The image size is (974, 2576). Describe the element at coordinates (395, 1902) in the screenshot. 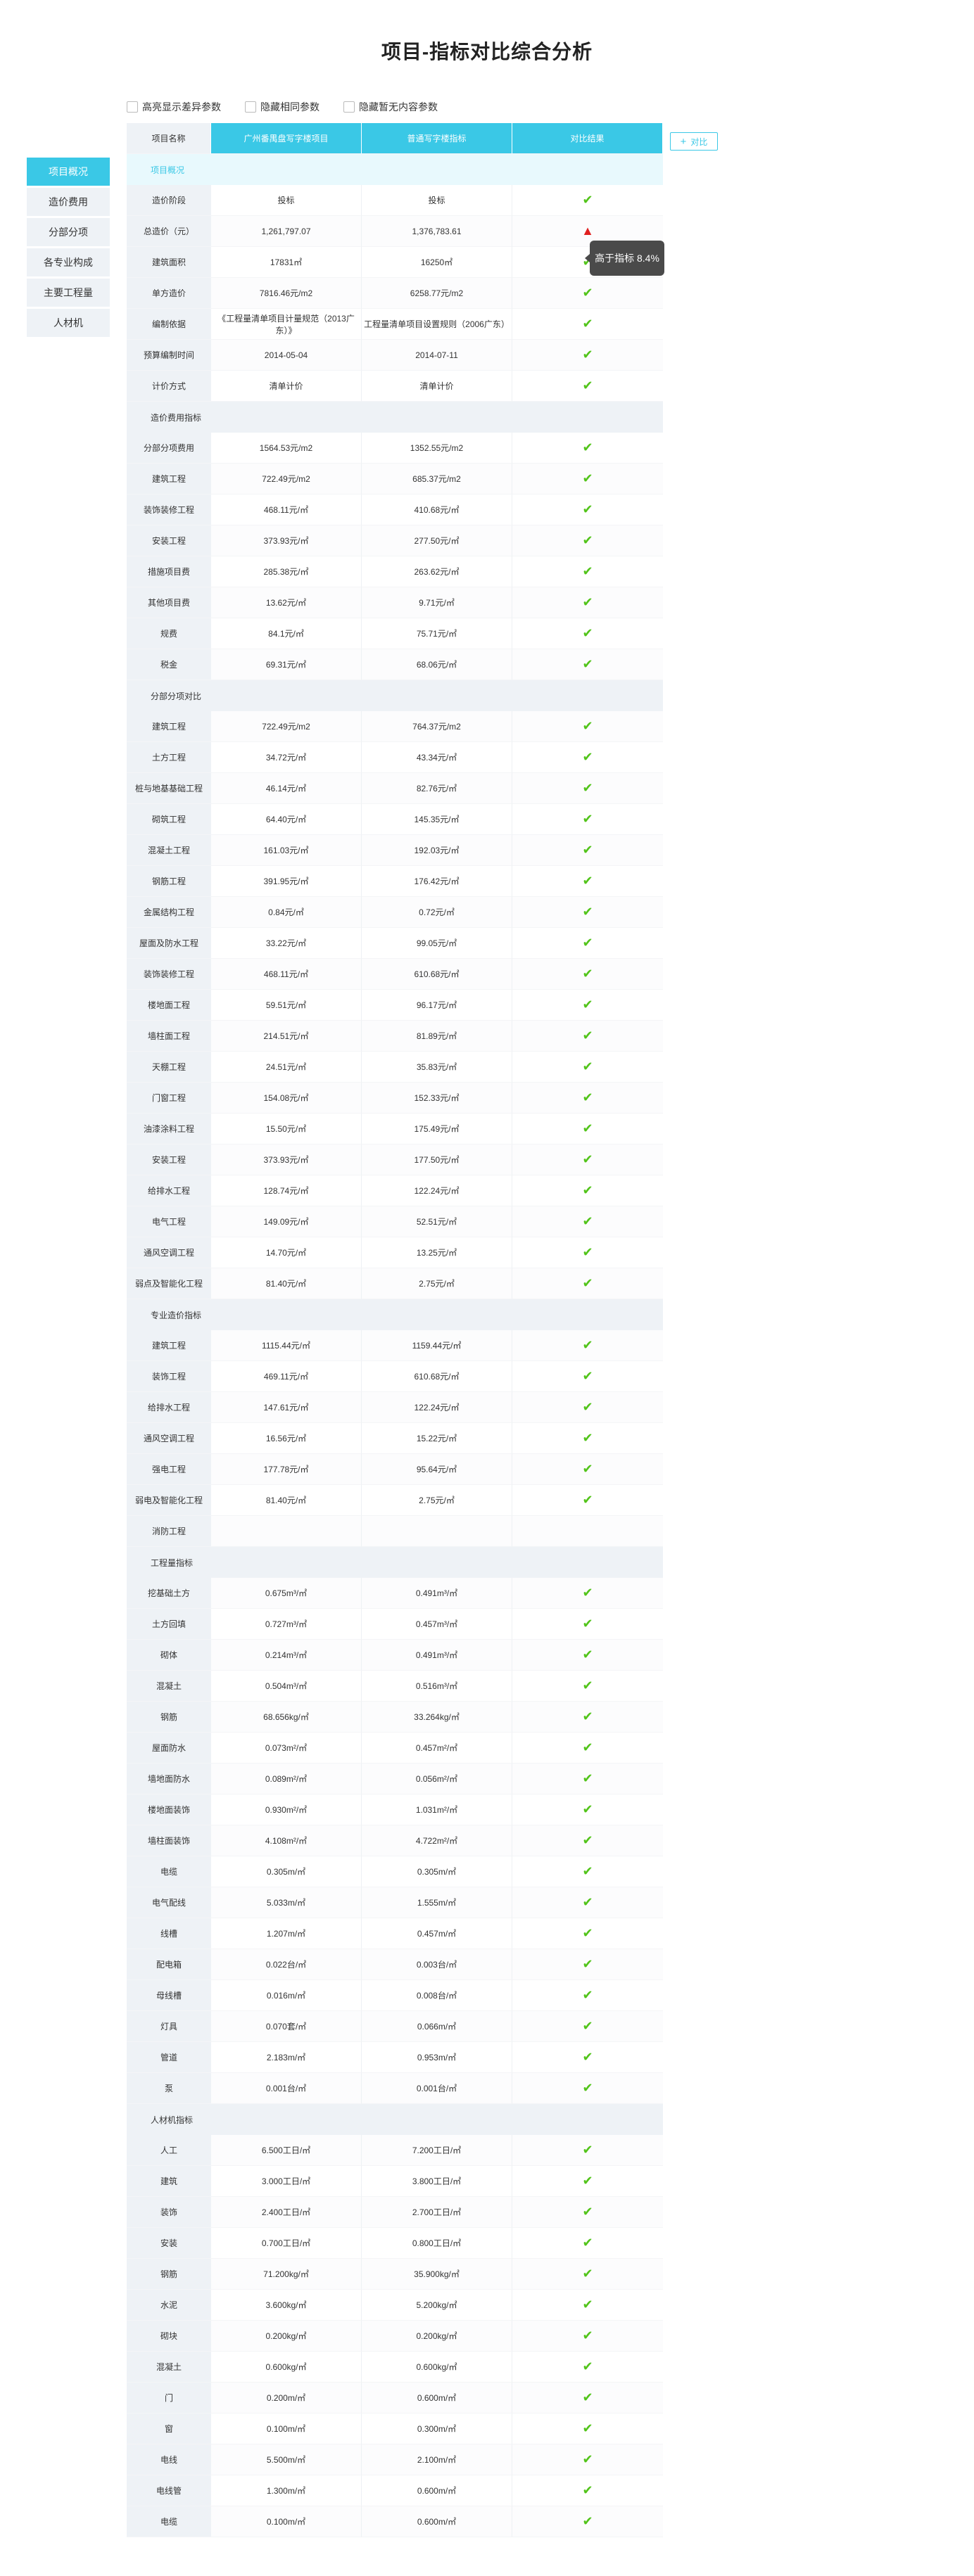

I see `table-row: 电气配线 5.033m/㎡ 1.555m/㎡ ✔` at that location.